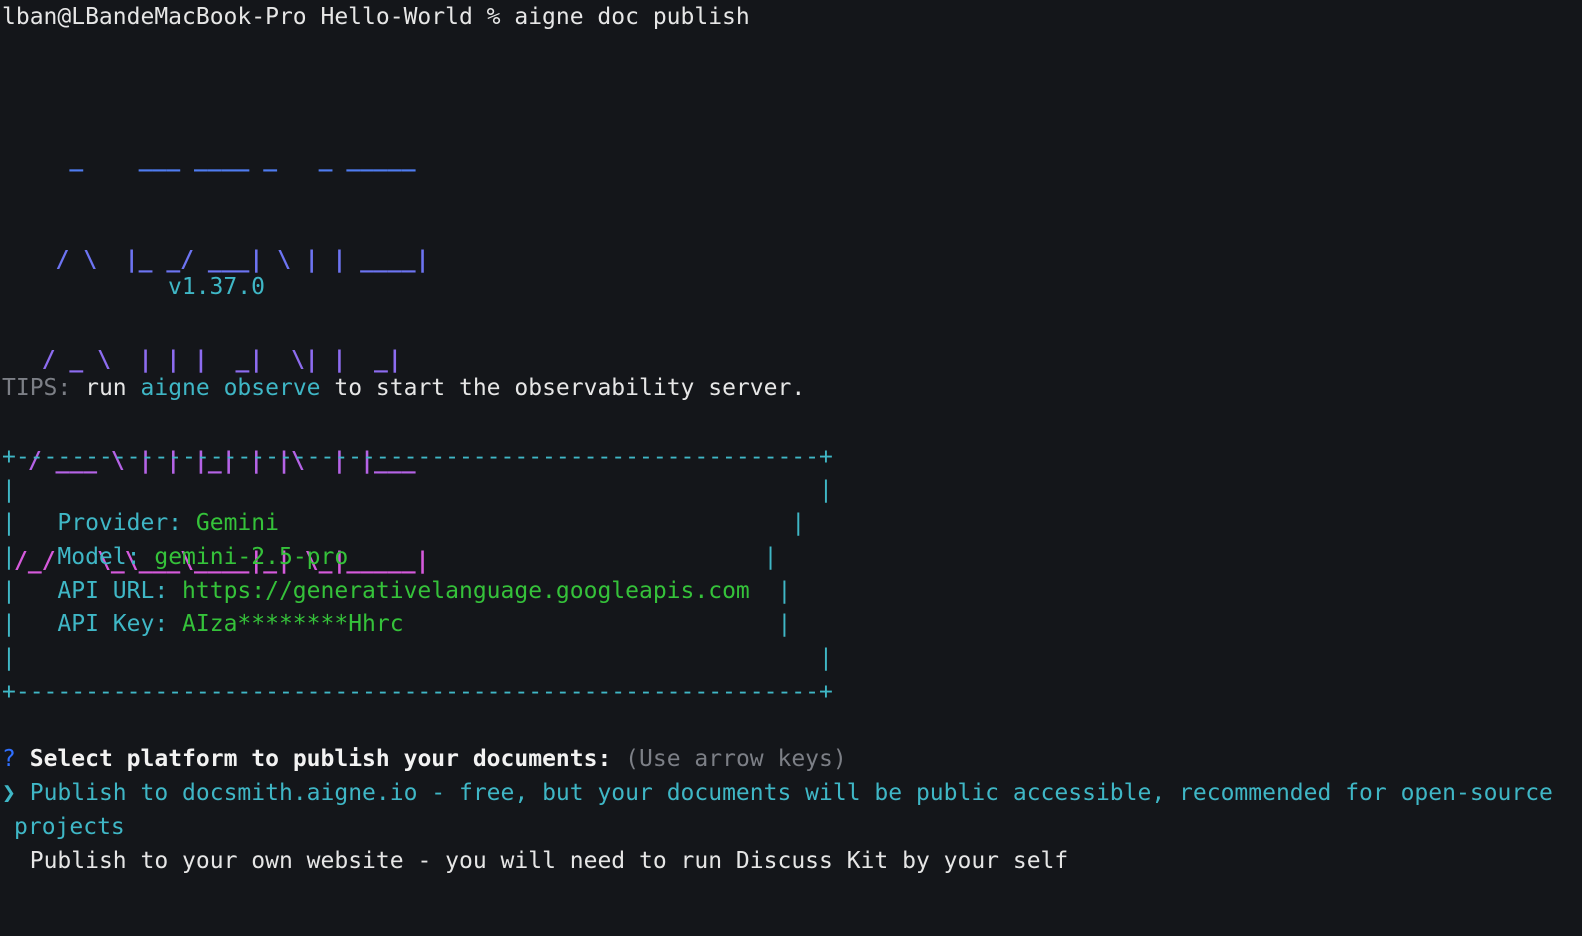 The image size is (1582, 936). I want to click on api-key-label: API Key:, so click(113, 624).